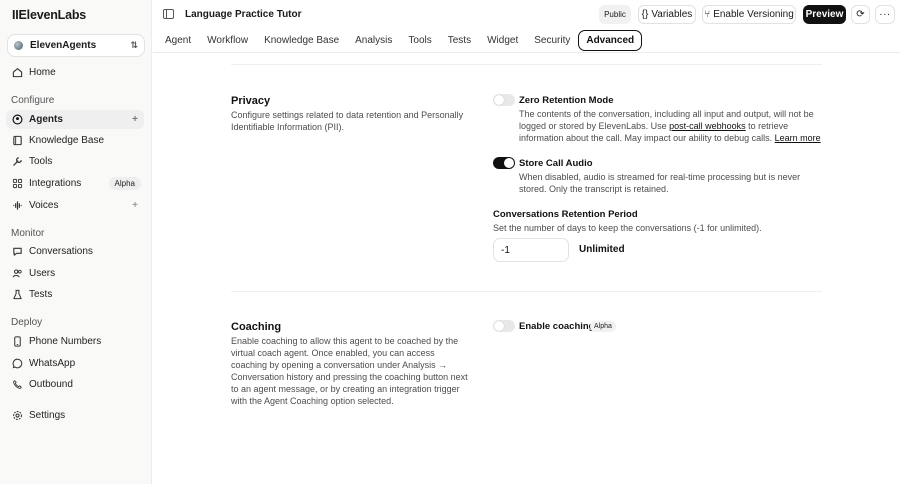 The image size is (900, 484). I want to click on sidebar-item-label: Tests, so click(41, 294).